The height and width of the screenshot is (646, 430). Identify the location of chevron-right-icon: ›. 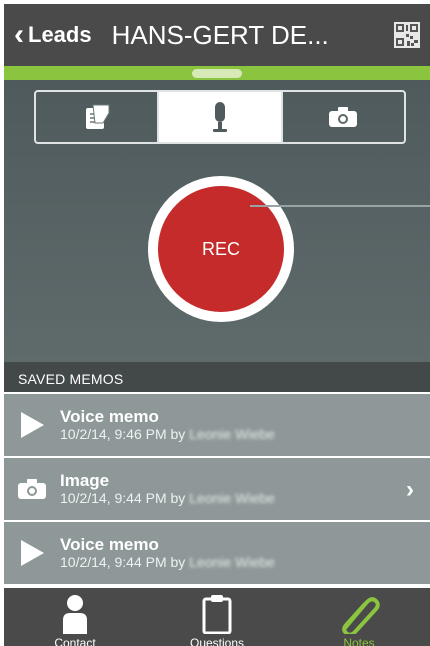
(410, 489).